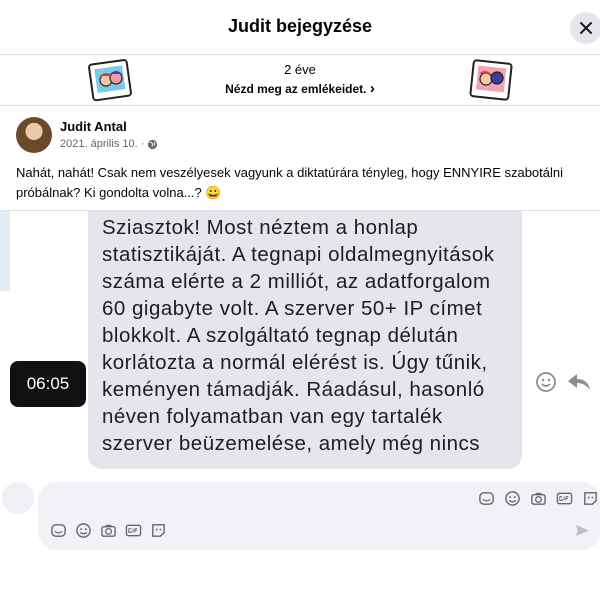  Describe the element at coordinates (319, 516) in the screenshot. I see `comment-input` at that location.